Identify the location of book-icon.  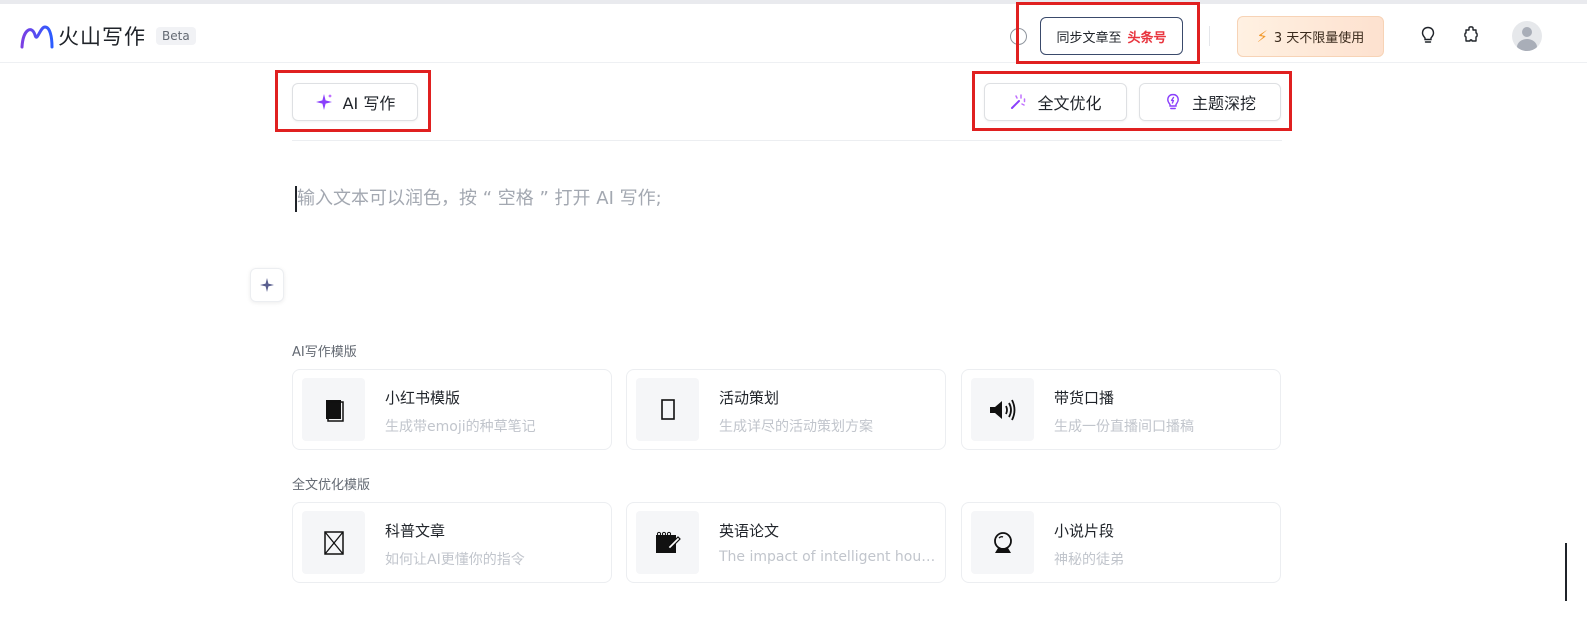
(333, 409).